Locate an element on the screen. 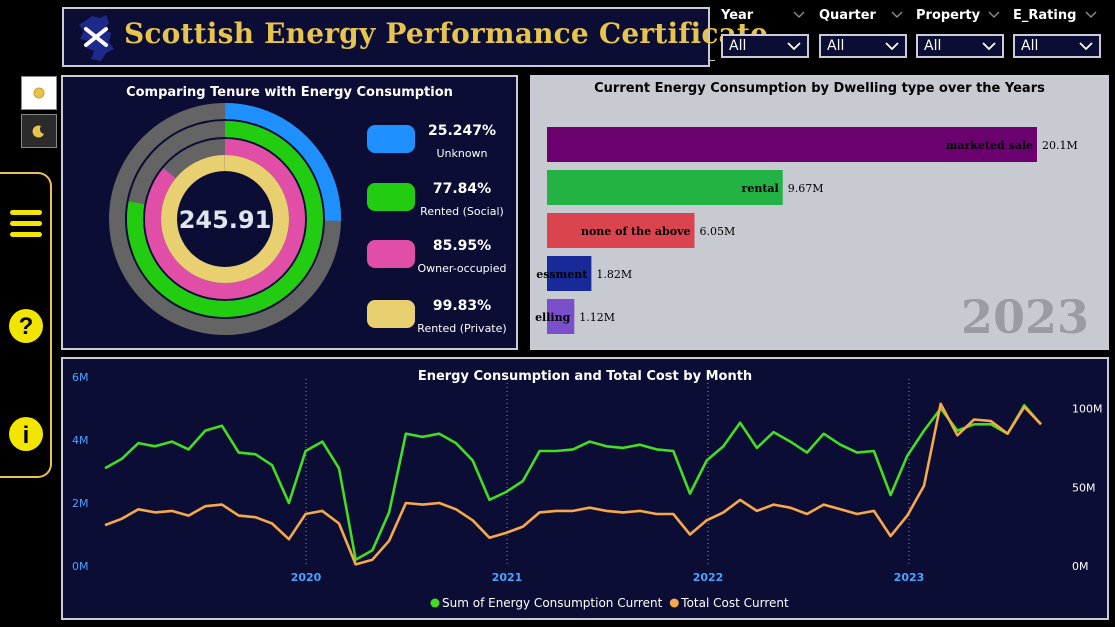 Image resolution: width=1115 pixels, height=627 pixels. help-icon: ? is located at coordinates (26, 326).